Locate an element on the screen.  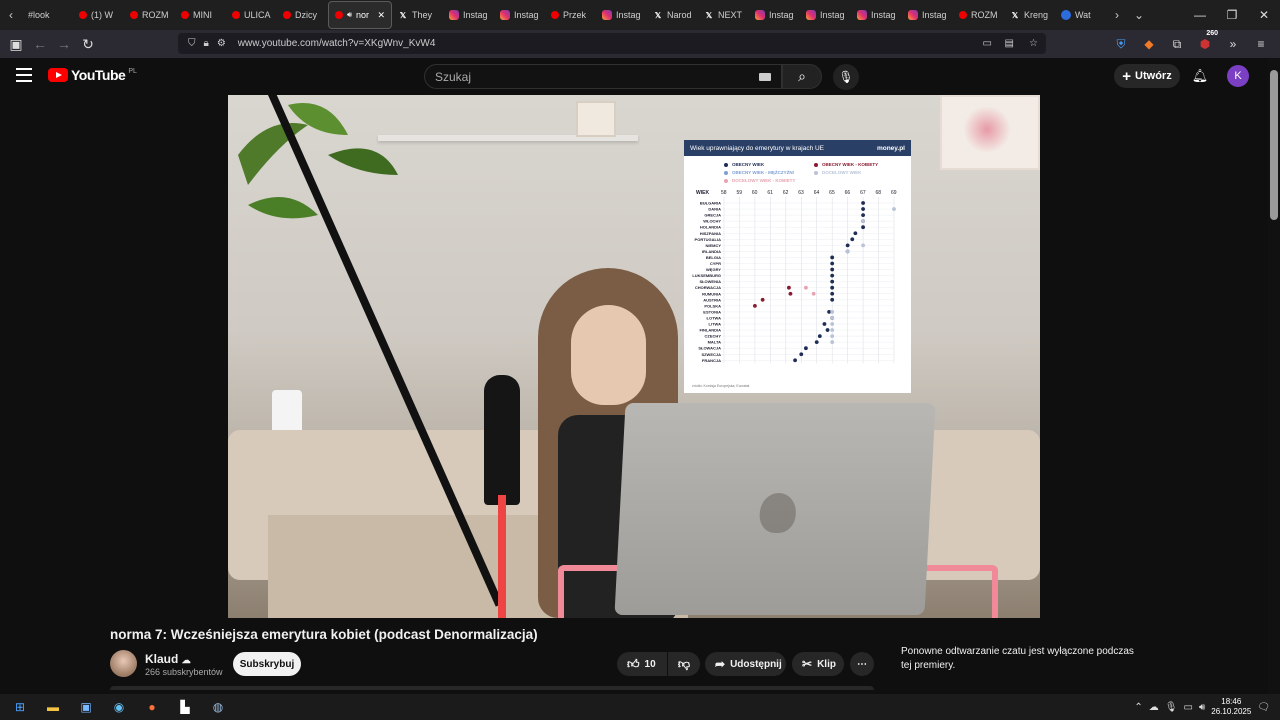
browser-tab: Wat is located at coordinates (1080, 15).